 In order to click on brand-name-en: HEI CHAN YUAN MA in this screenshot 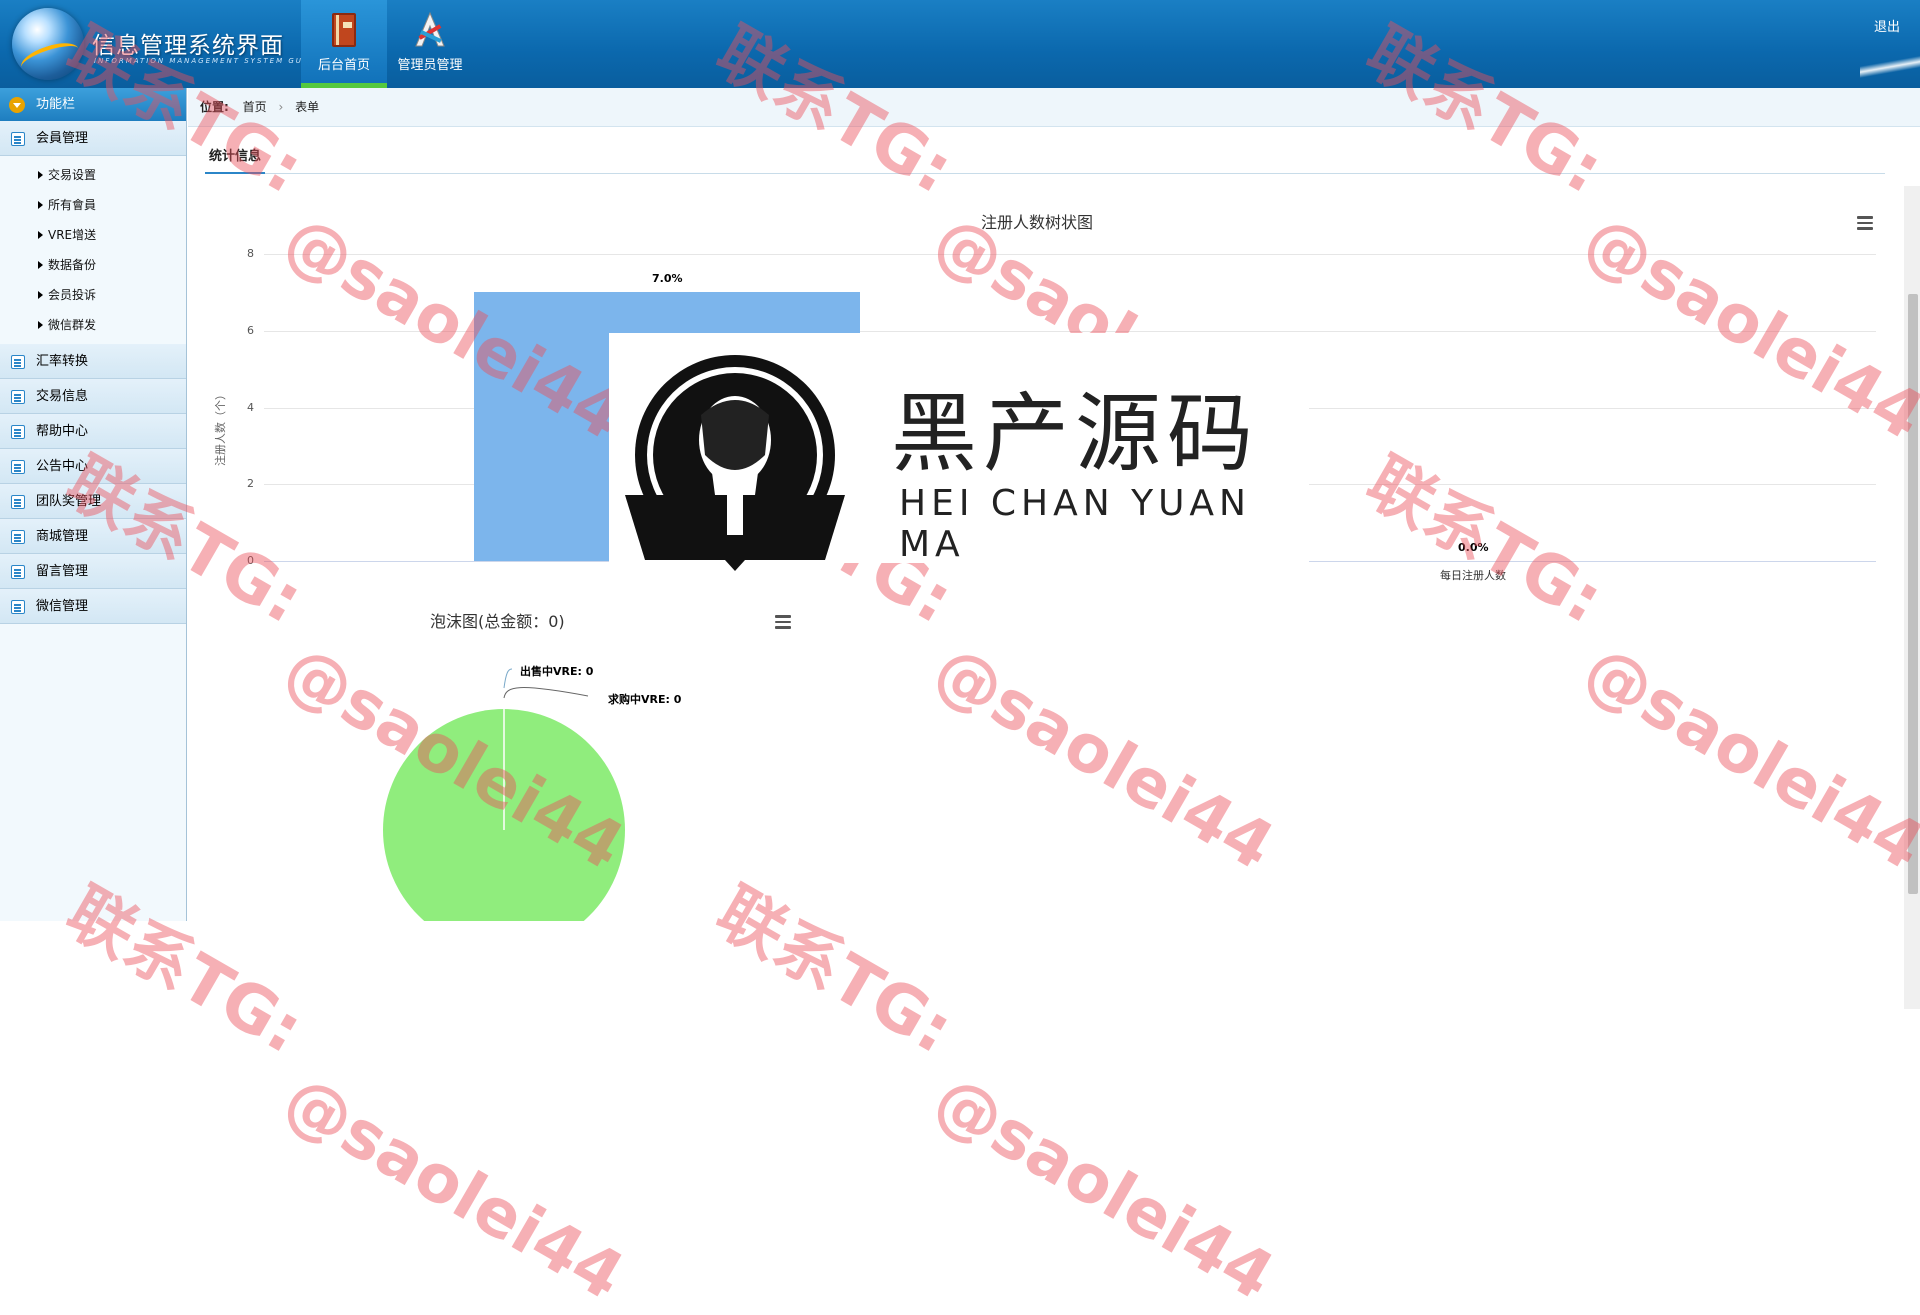, I will do `click(1104, 524)`.